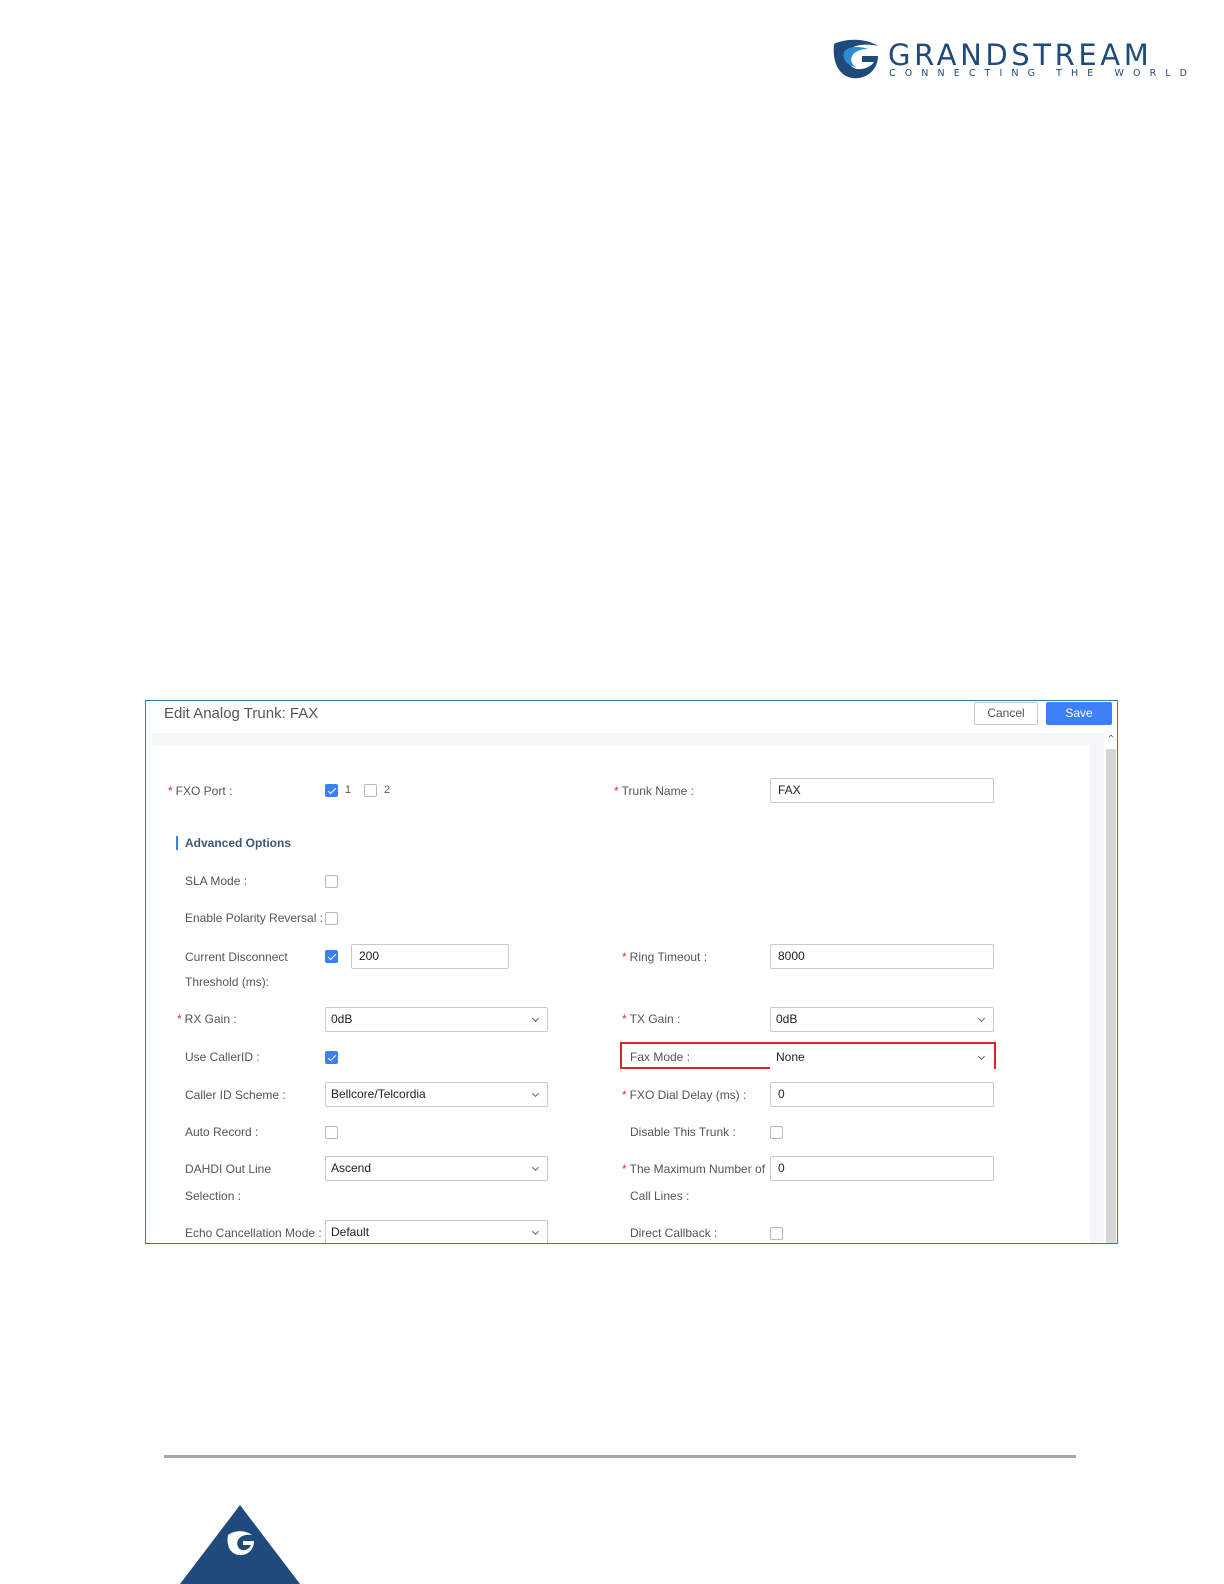 The image size is (1224, 1584). Describe the element at coordinates (683, 1132) in the screenshot. I see `disable-trunk-label: Disable This Trunk :` at that location.